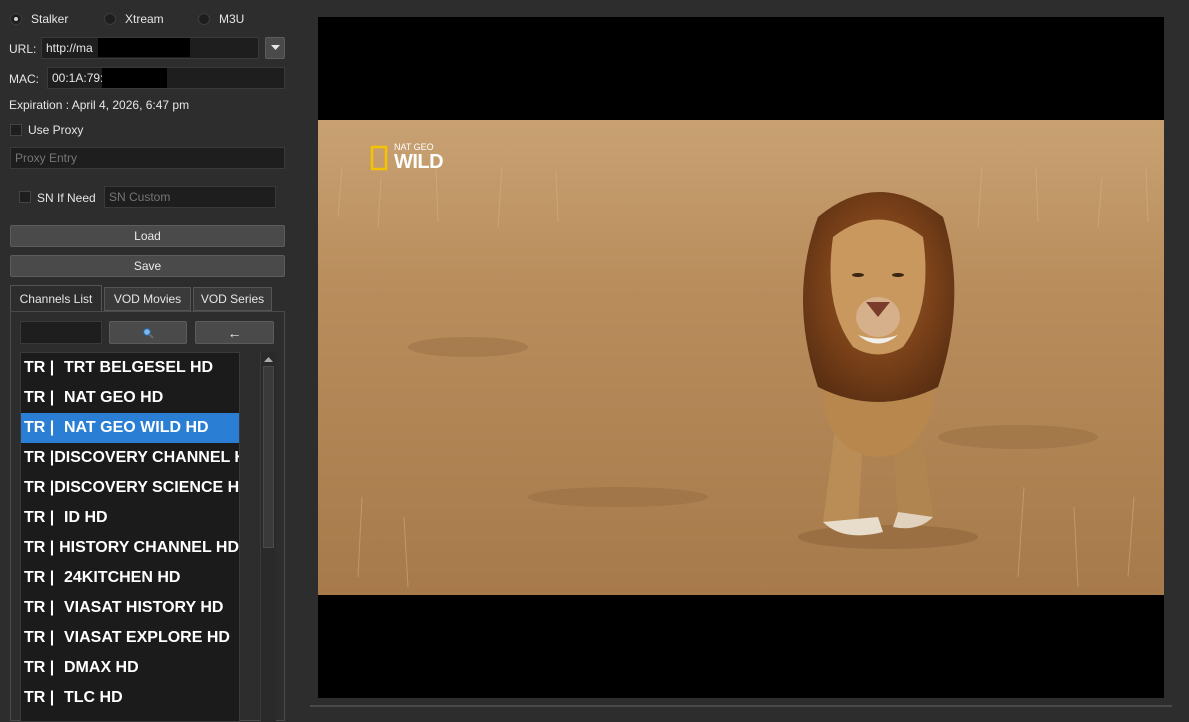  What do you see at coordinates (147, 236) in the screenshot?
I see `load-button: Load` at bounding box center [147, 236].